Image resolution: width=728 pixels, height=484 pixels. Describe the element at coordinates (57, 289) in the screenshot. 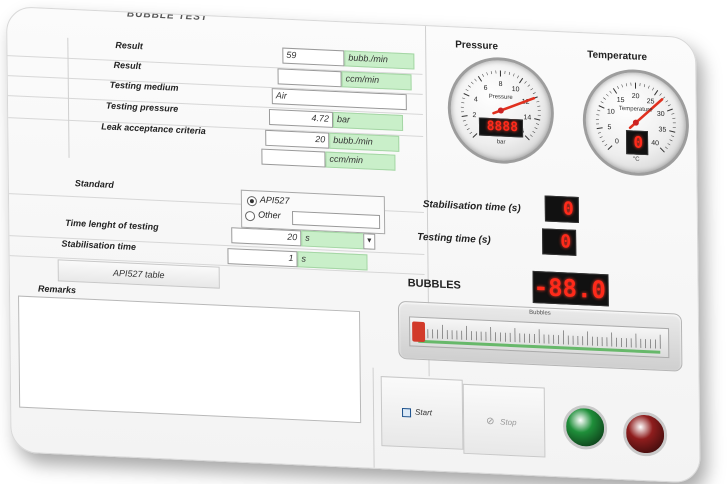

I see `remarks-label: Remarks` at that location.